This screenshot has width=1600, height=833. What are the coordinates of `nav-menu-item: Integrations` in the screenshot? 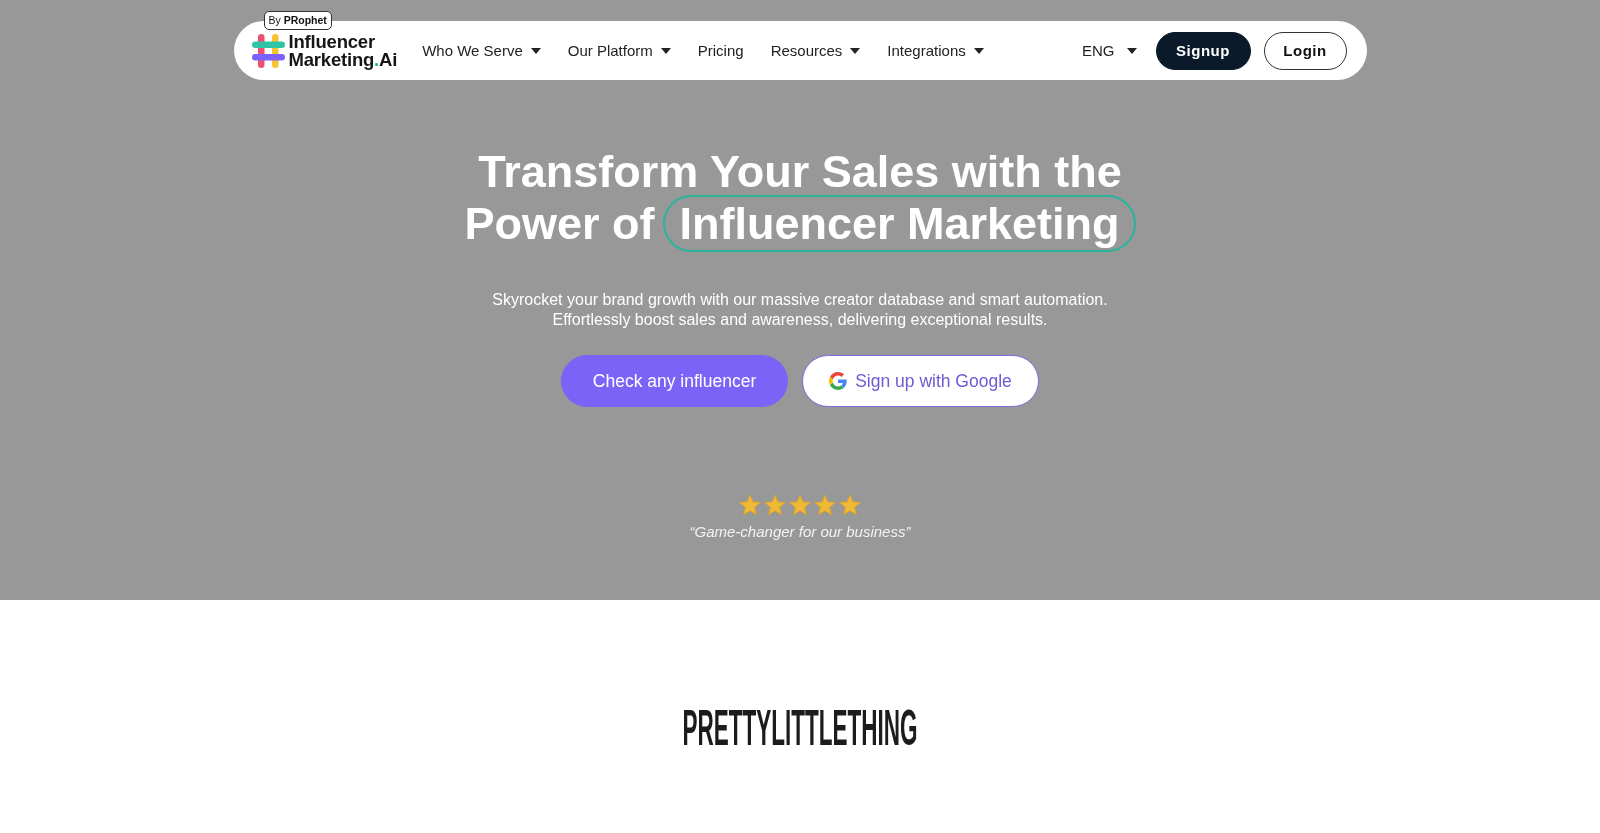 It's located at (935, 50).